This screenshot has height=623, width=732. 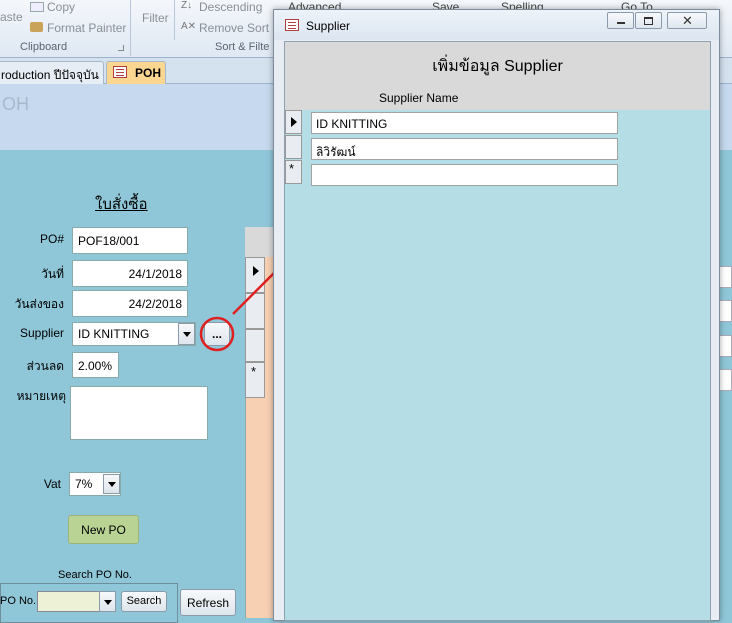 What do you see at coordinates (497, 66) in the screenshot?
I see `popup-heading: เพิ่มข้อมูล Supplier` at bounding box center [497, 66].